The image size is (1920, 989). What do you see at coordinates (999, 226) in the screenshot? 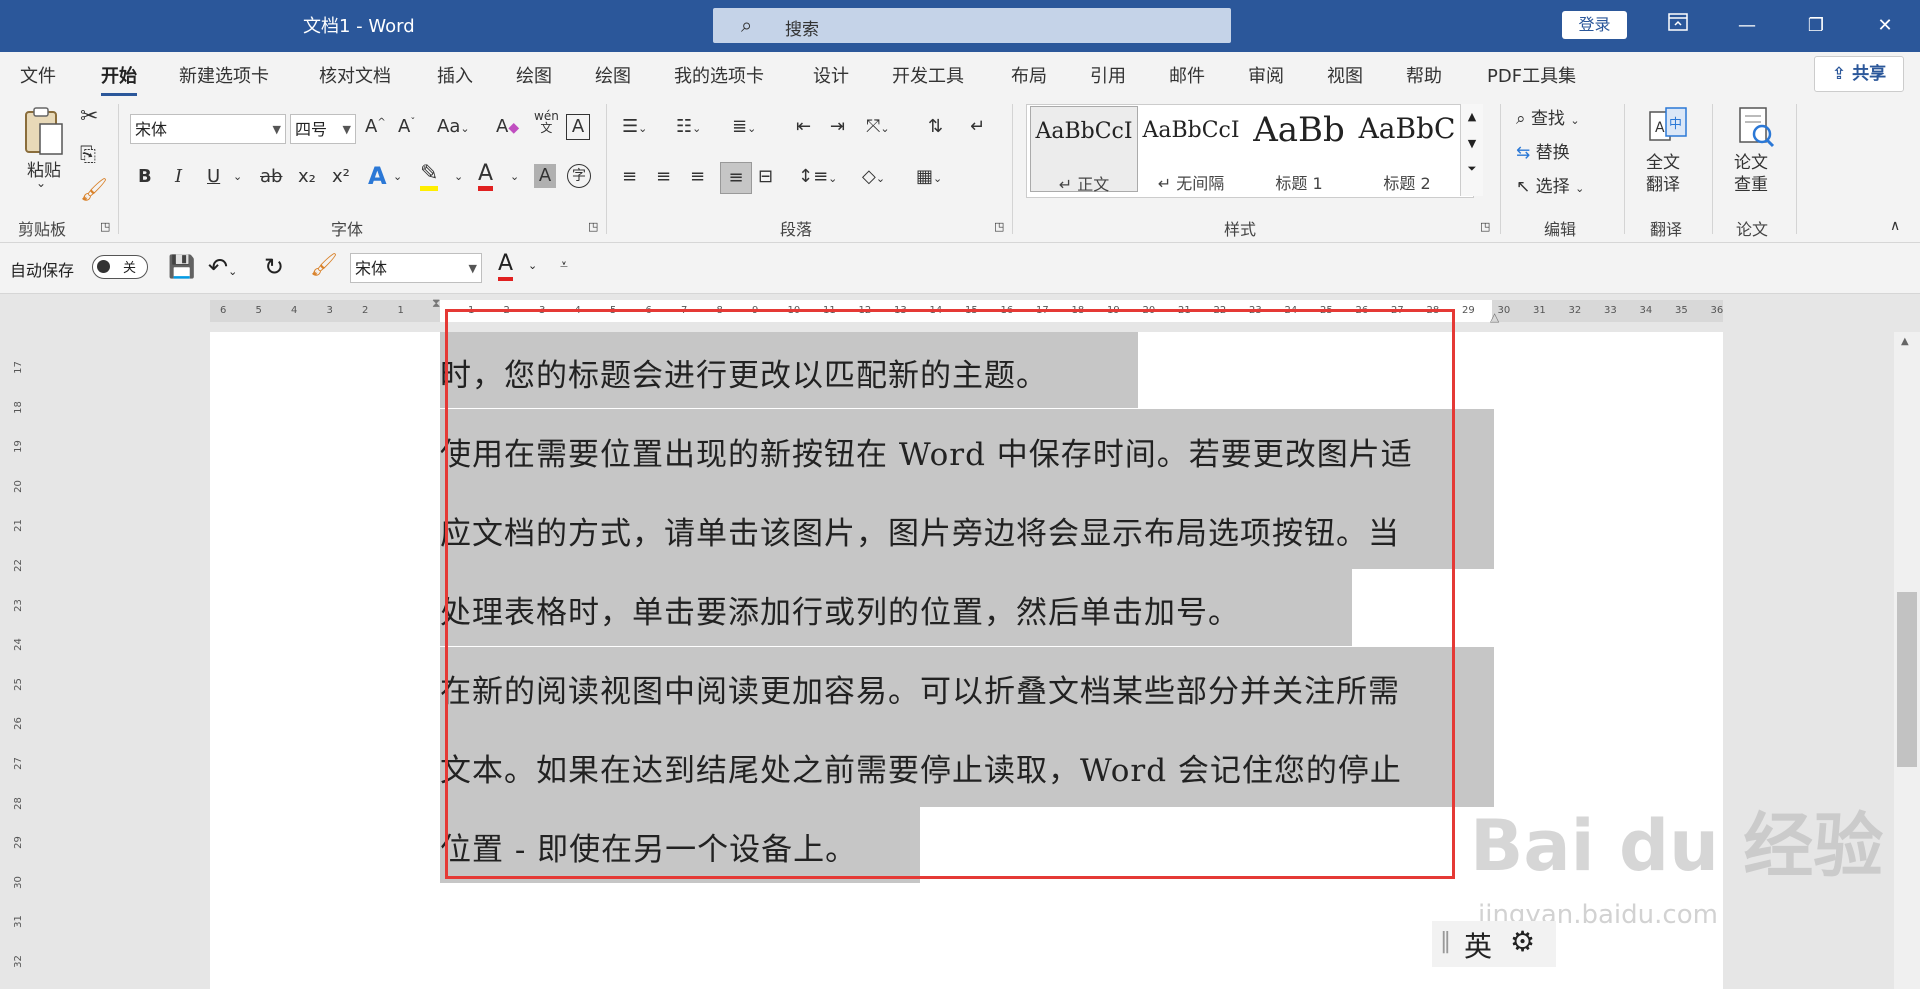
I see `paragraph-launcher-icon: ◳` at bounding box center [999, 226].